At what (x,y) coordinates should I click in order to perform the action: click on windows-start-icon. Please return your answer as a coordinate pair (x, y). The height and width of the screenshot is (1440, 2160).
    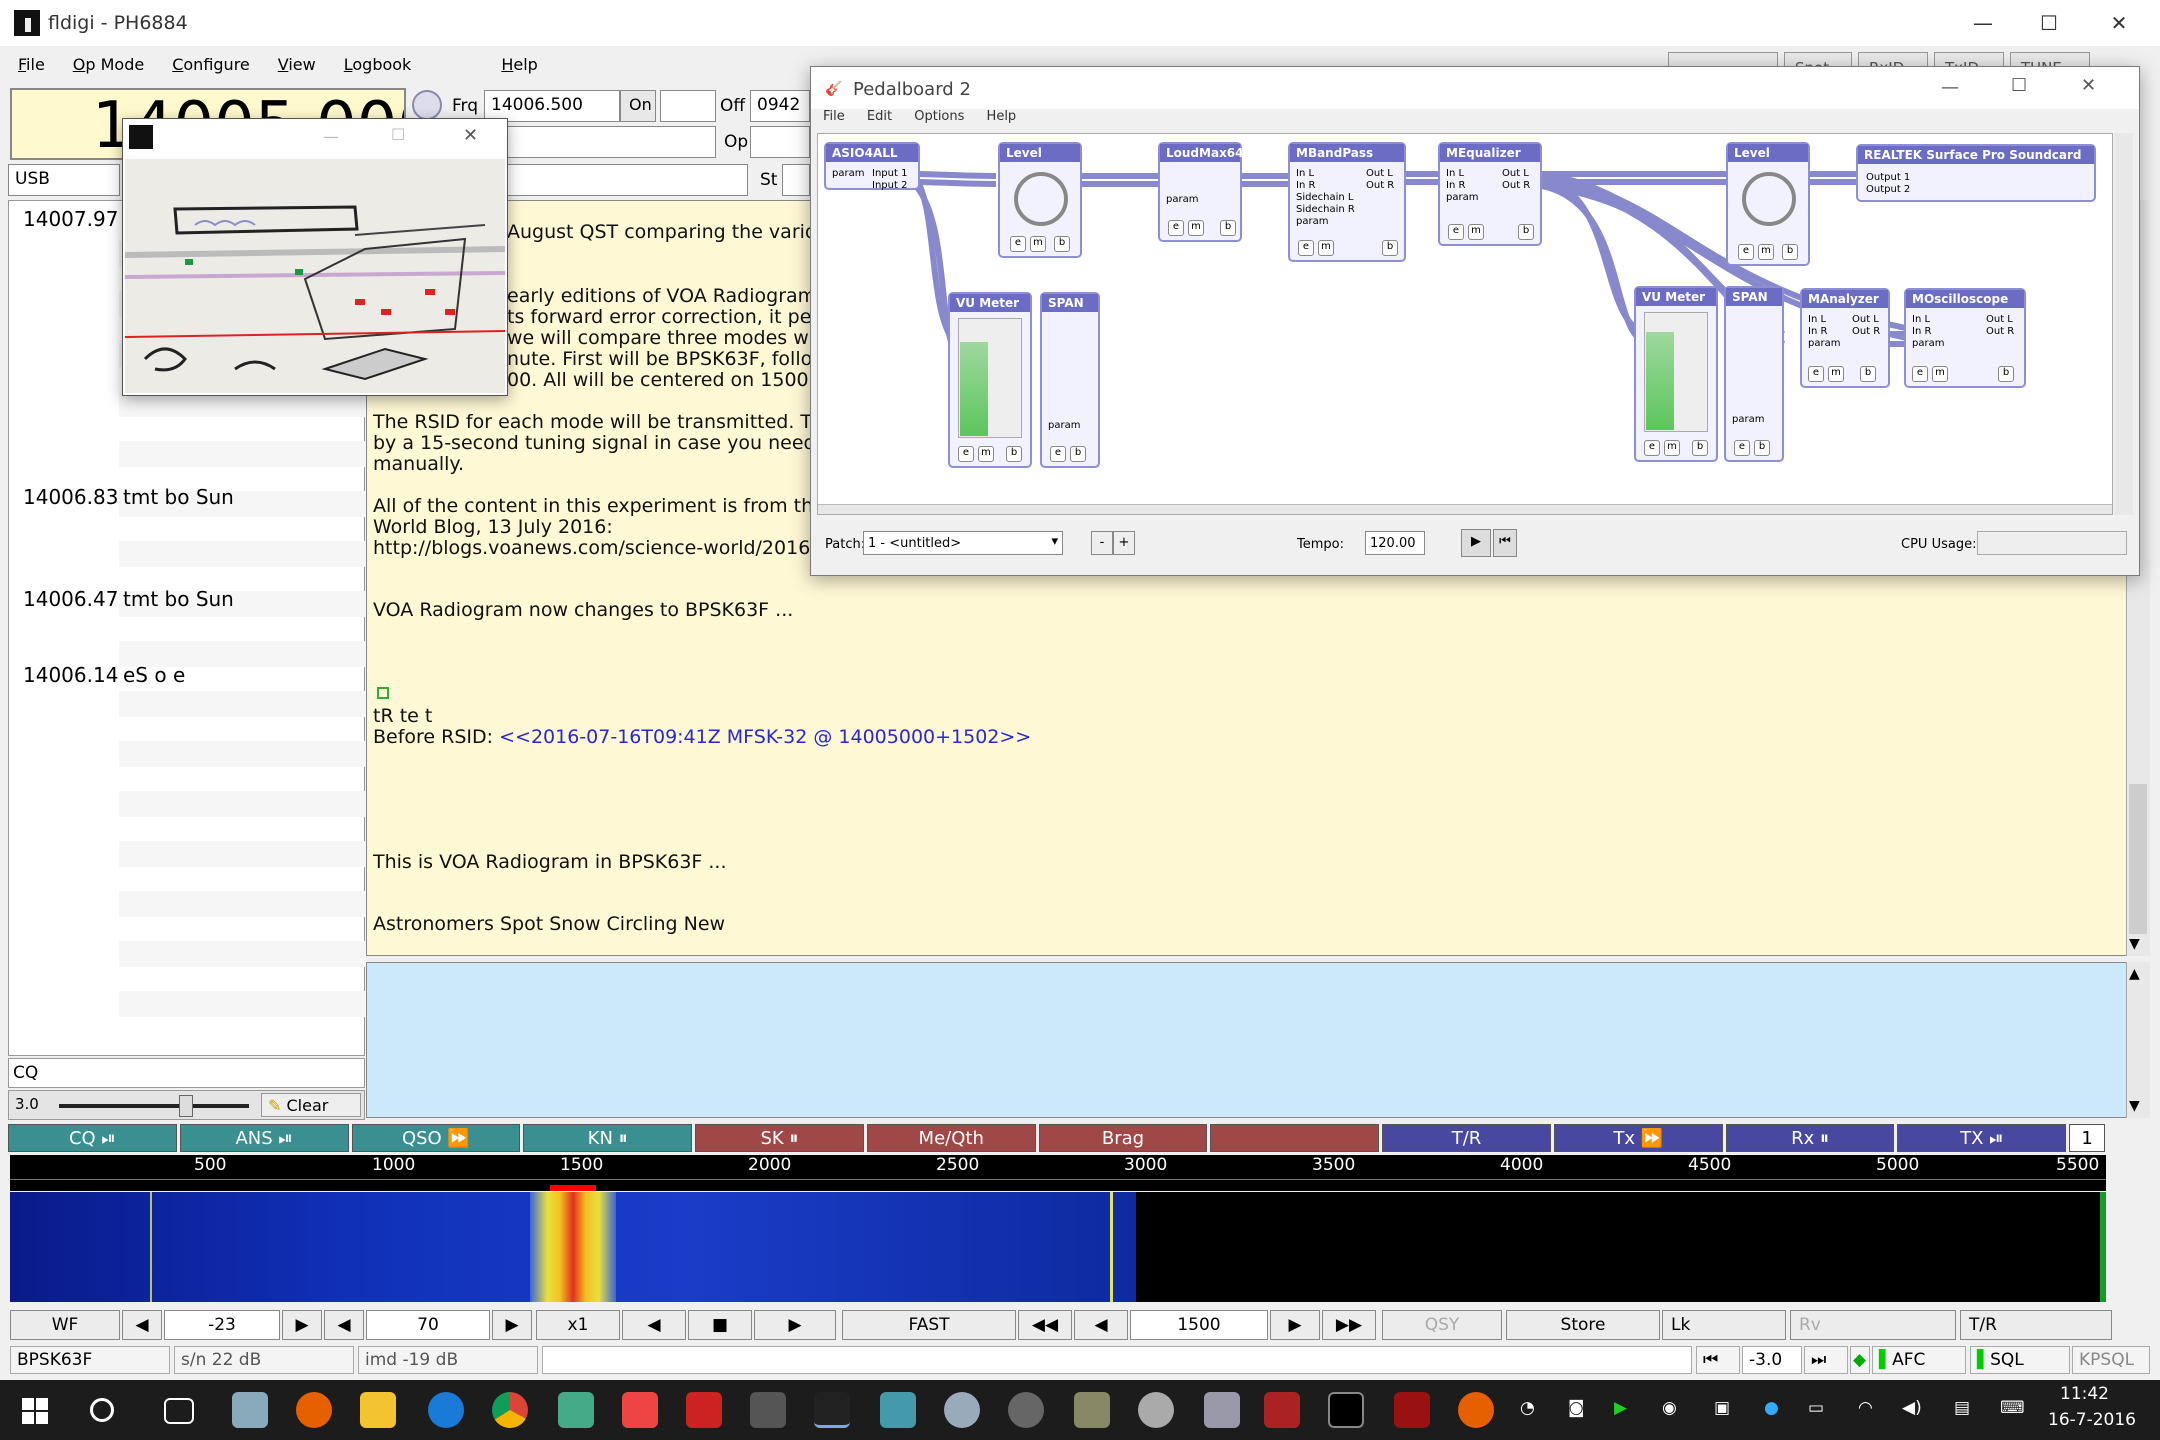
    Looking at the image, I should click on (35, 1411).